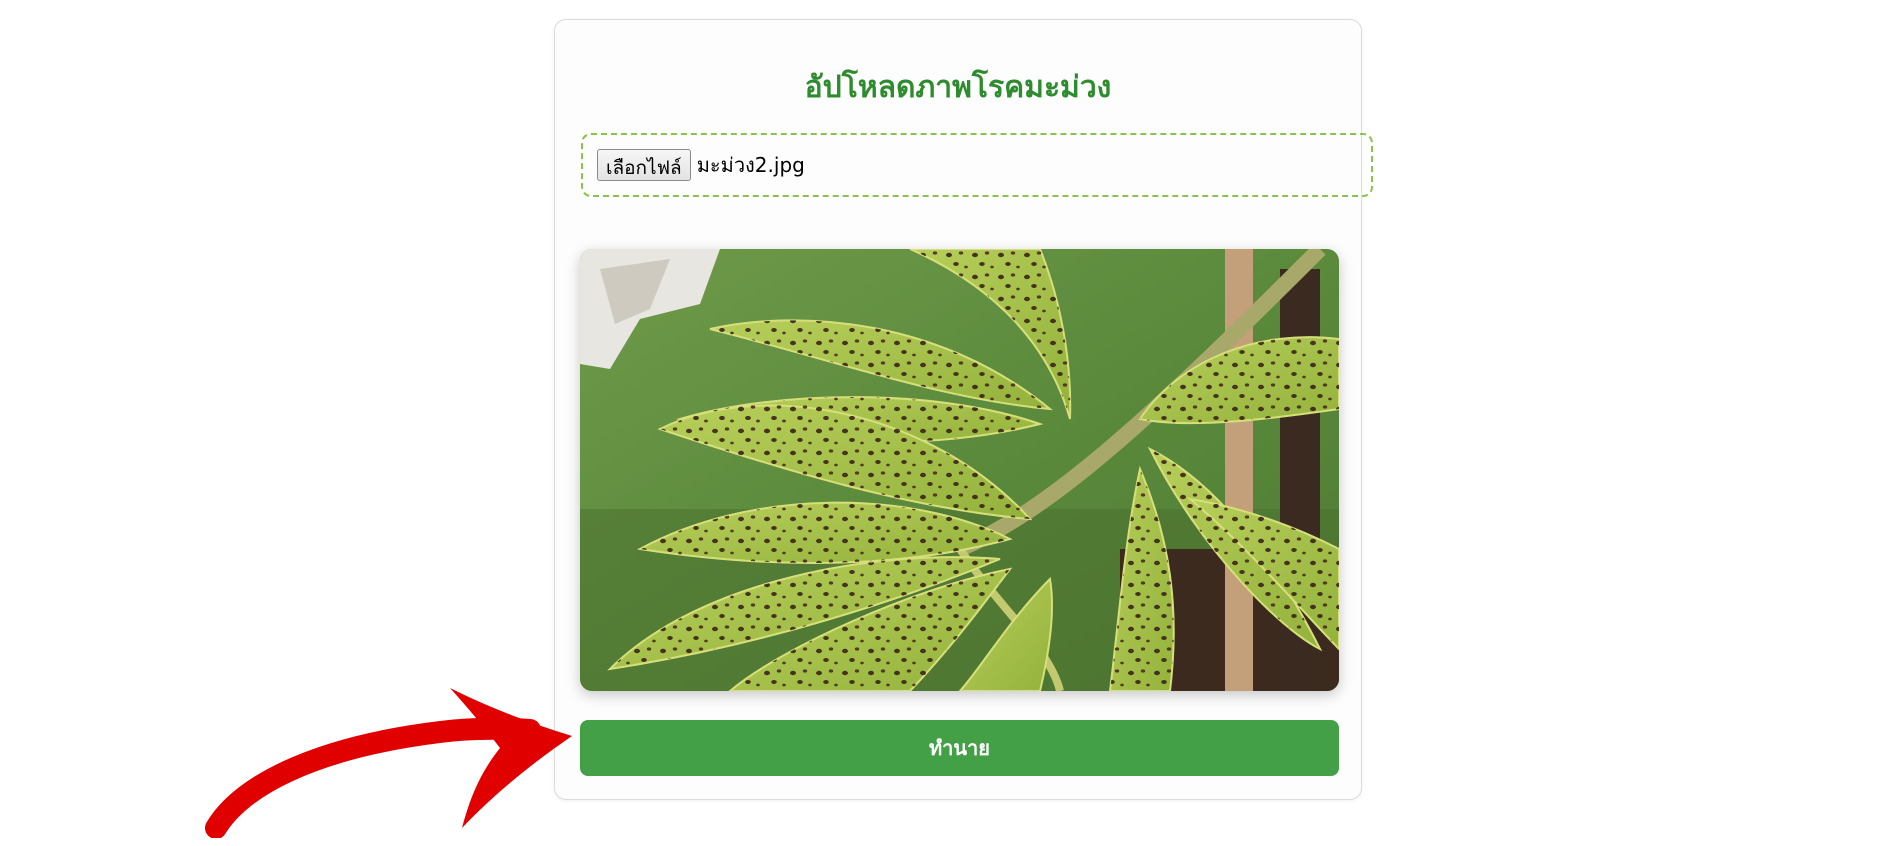 Image resolution: width=1894 pixels, height=846 pixels. What do you see at coordinates (644, 165) in the screenshot?
I see `choose-file-button: เลือกไฟล์` at bounding box center [644, 165].